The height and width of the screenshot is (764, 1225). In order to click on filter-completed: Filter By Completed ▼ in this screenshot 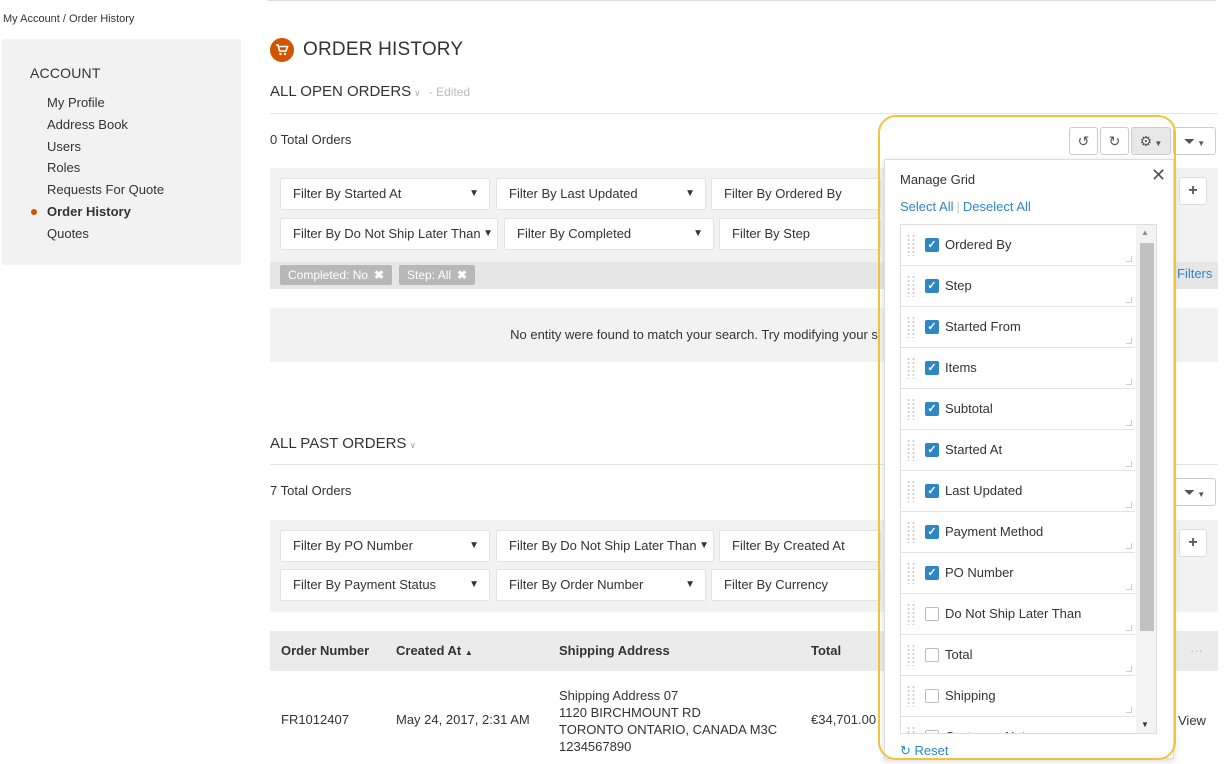, I will do `click(609, 234)`.